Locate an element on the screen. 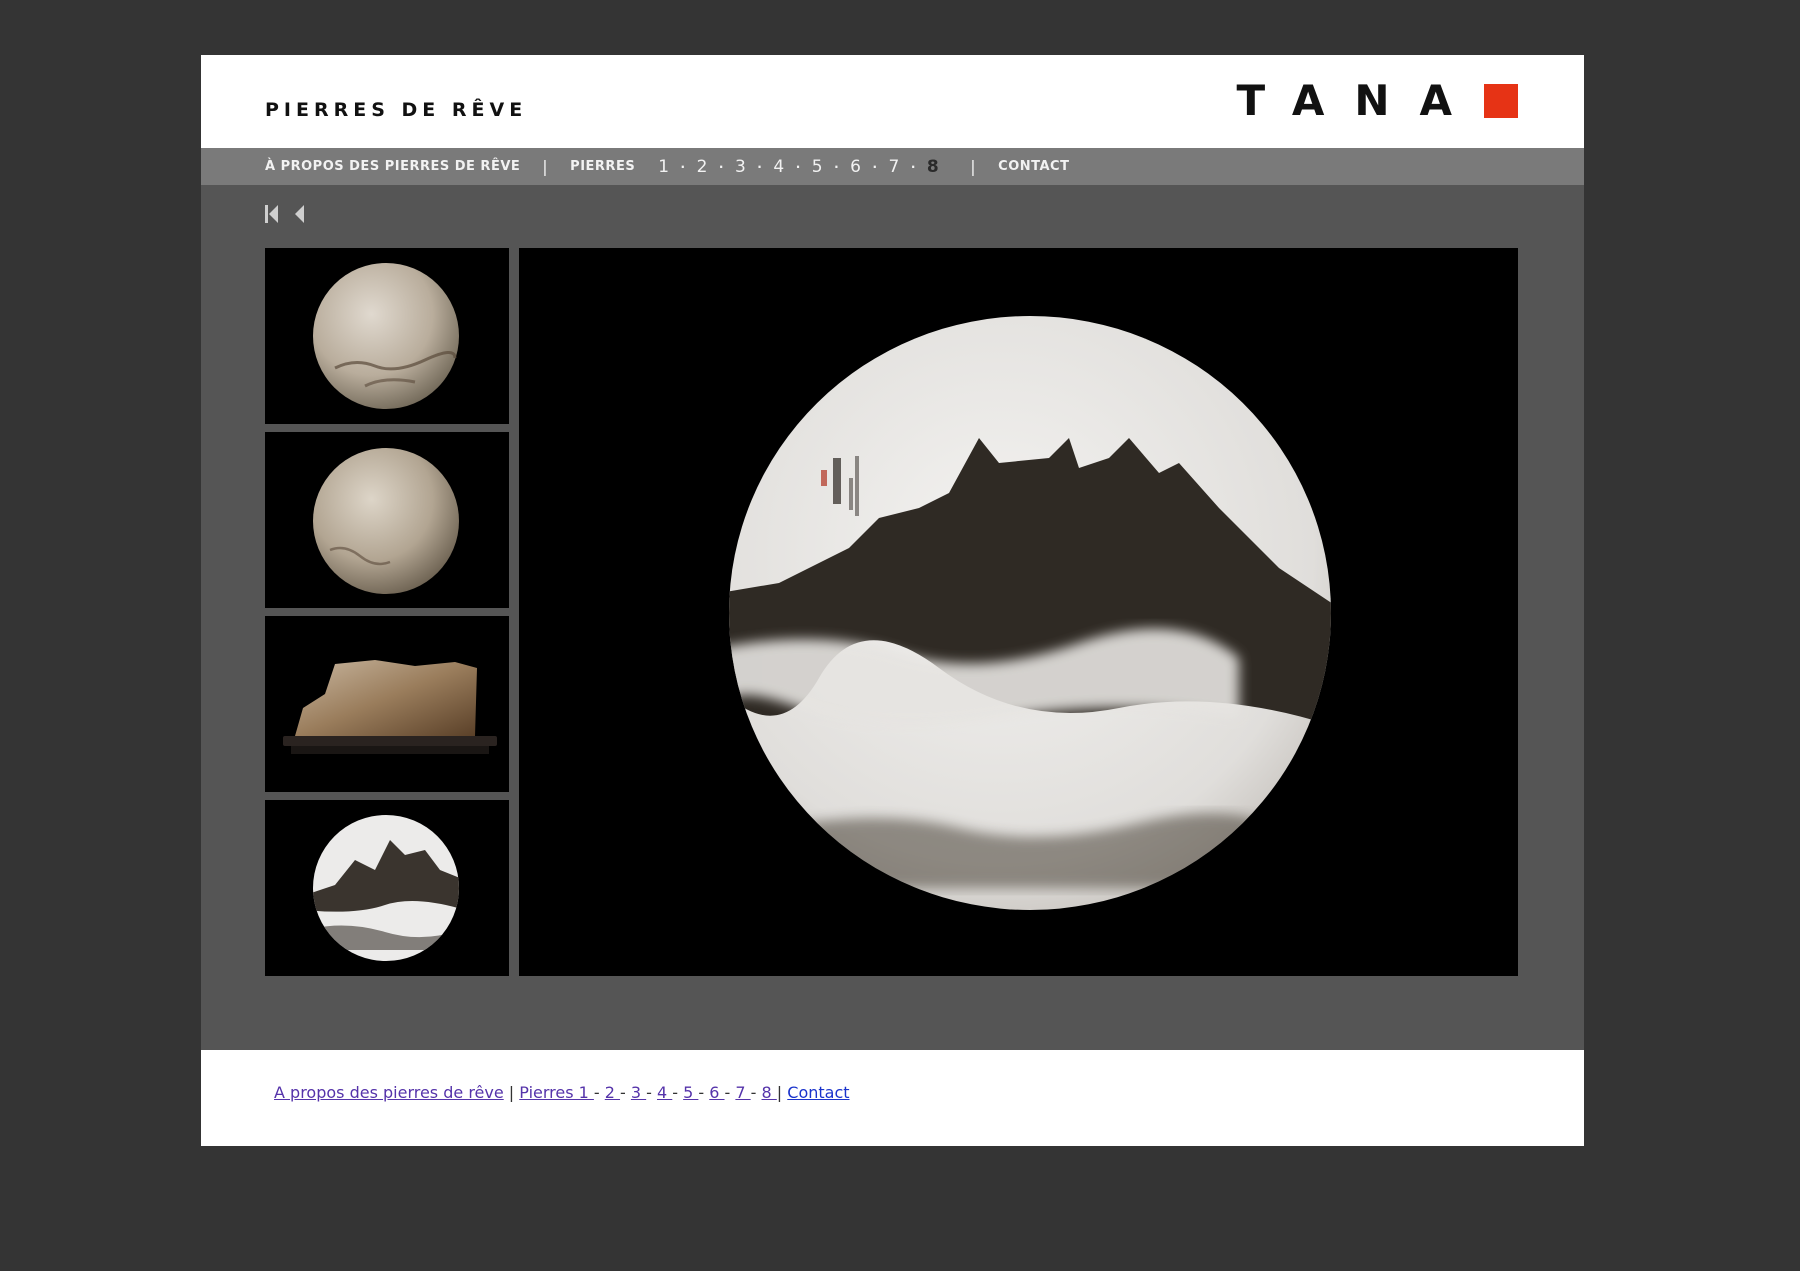  thumbnail-dreamstone-disc is located at coordinates (387, 888).